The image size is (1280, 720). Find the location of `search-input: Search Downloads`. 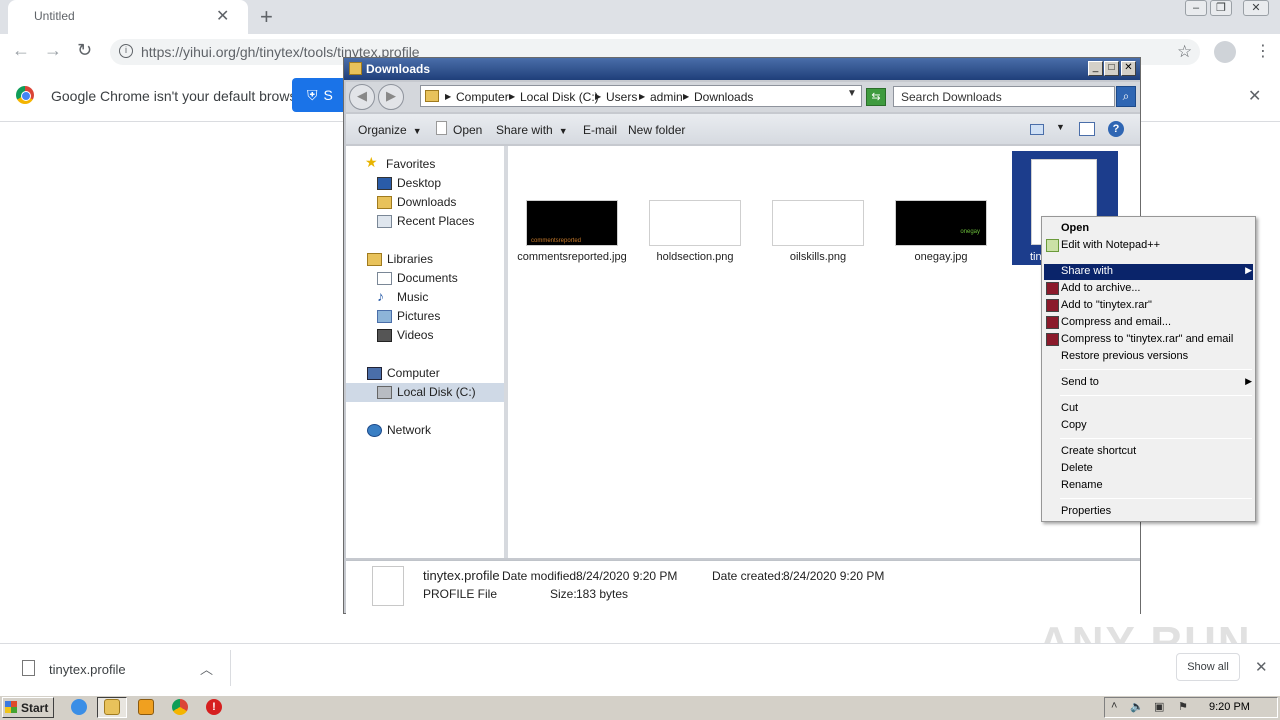

search-input: Search Downloads is located at coordinates (1004, 96).